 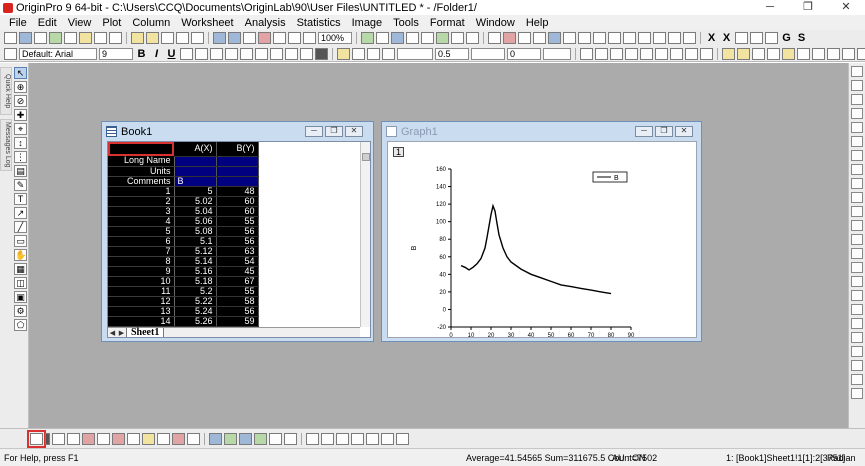 I want to click on filter-icon, so click(x=644, y=38).